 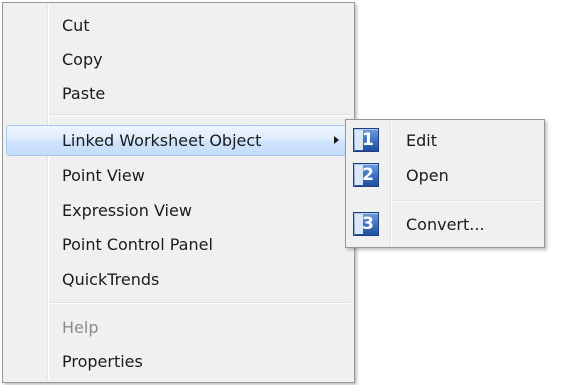 I want to click on menu-item-label: Properties, so click(x=102, y=361).